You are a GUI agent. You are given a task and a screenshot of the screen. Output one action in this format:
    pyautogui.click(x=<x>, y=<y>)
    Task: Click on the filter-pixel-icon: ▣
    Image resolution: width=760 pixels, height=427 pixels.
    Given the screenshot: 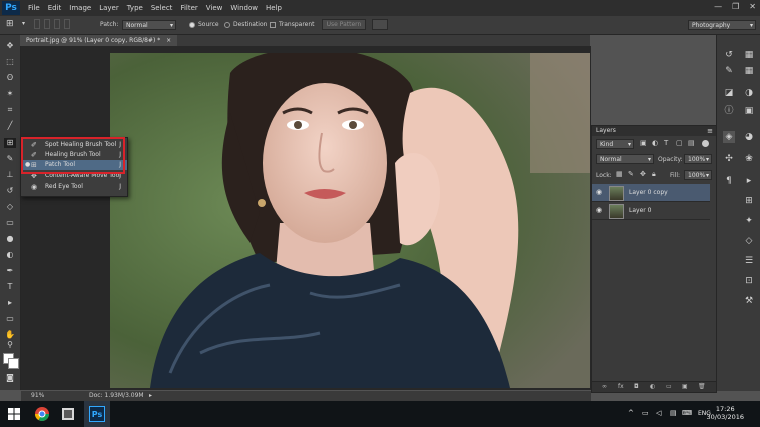 What is the action you would take?
    pyautogui.click(x=643, y=143)
    